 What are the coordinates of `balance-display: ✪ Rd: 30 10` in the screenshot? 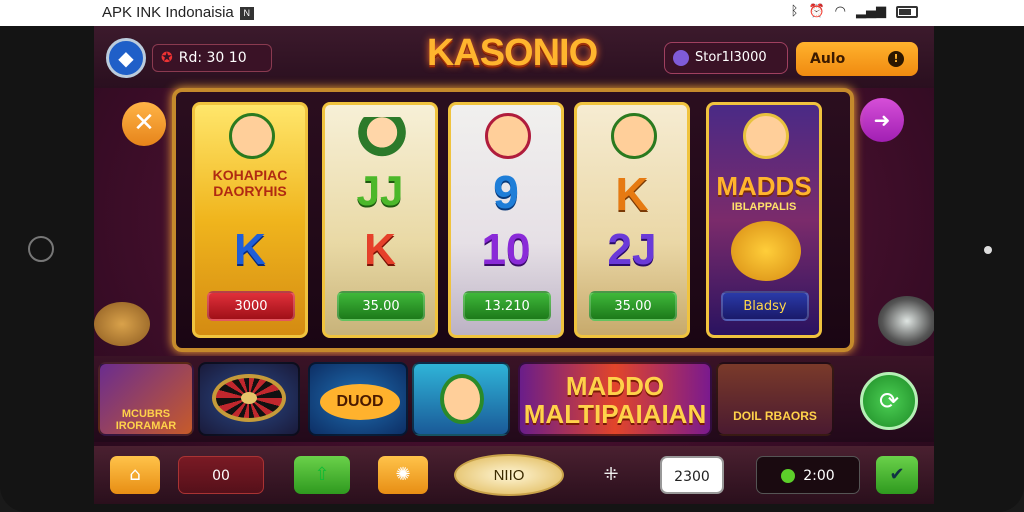 It's located at (212, 58).